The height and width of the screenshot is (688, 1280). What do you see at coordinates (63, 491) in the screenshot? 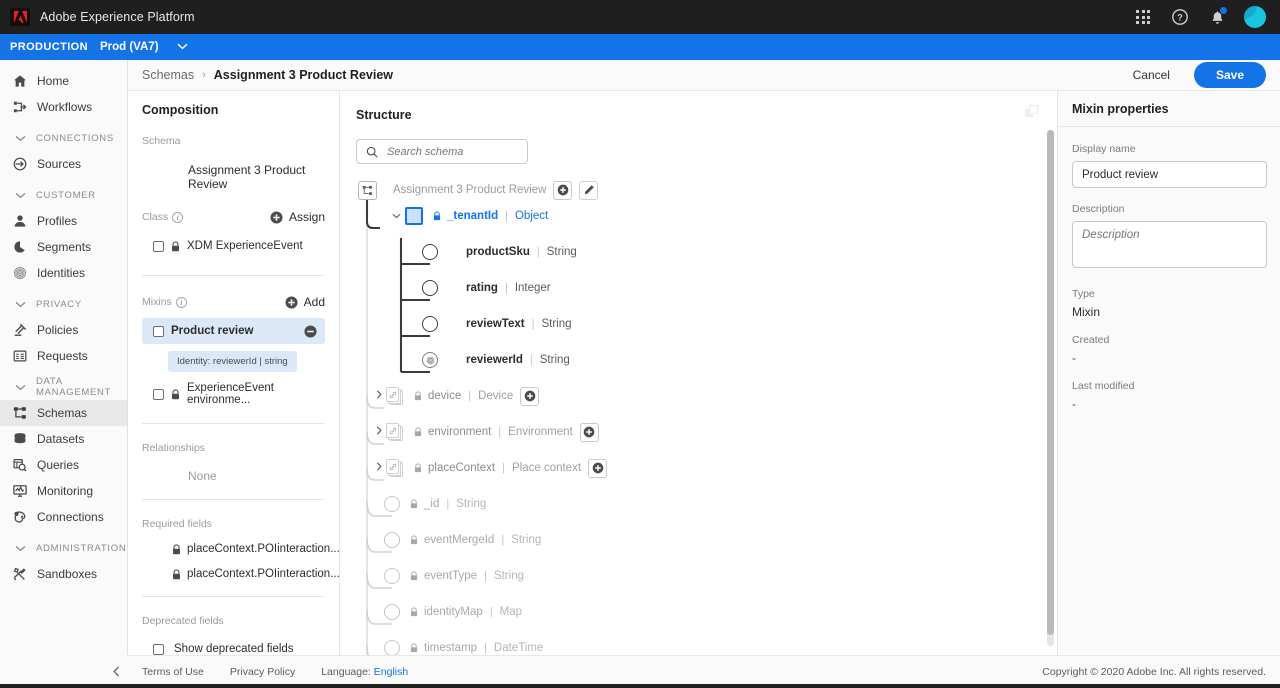
I see `sidebar-item-monitoring: Monitoring` at bounding box center [63, 491].